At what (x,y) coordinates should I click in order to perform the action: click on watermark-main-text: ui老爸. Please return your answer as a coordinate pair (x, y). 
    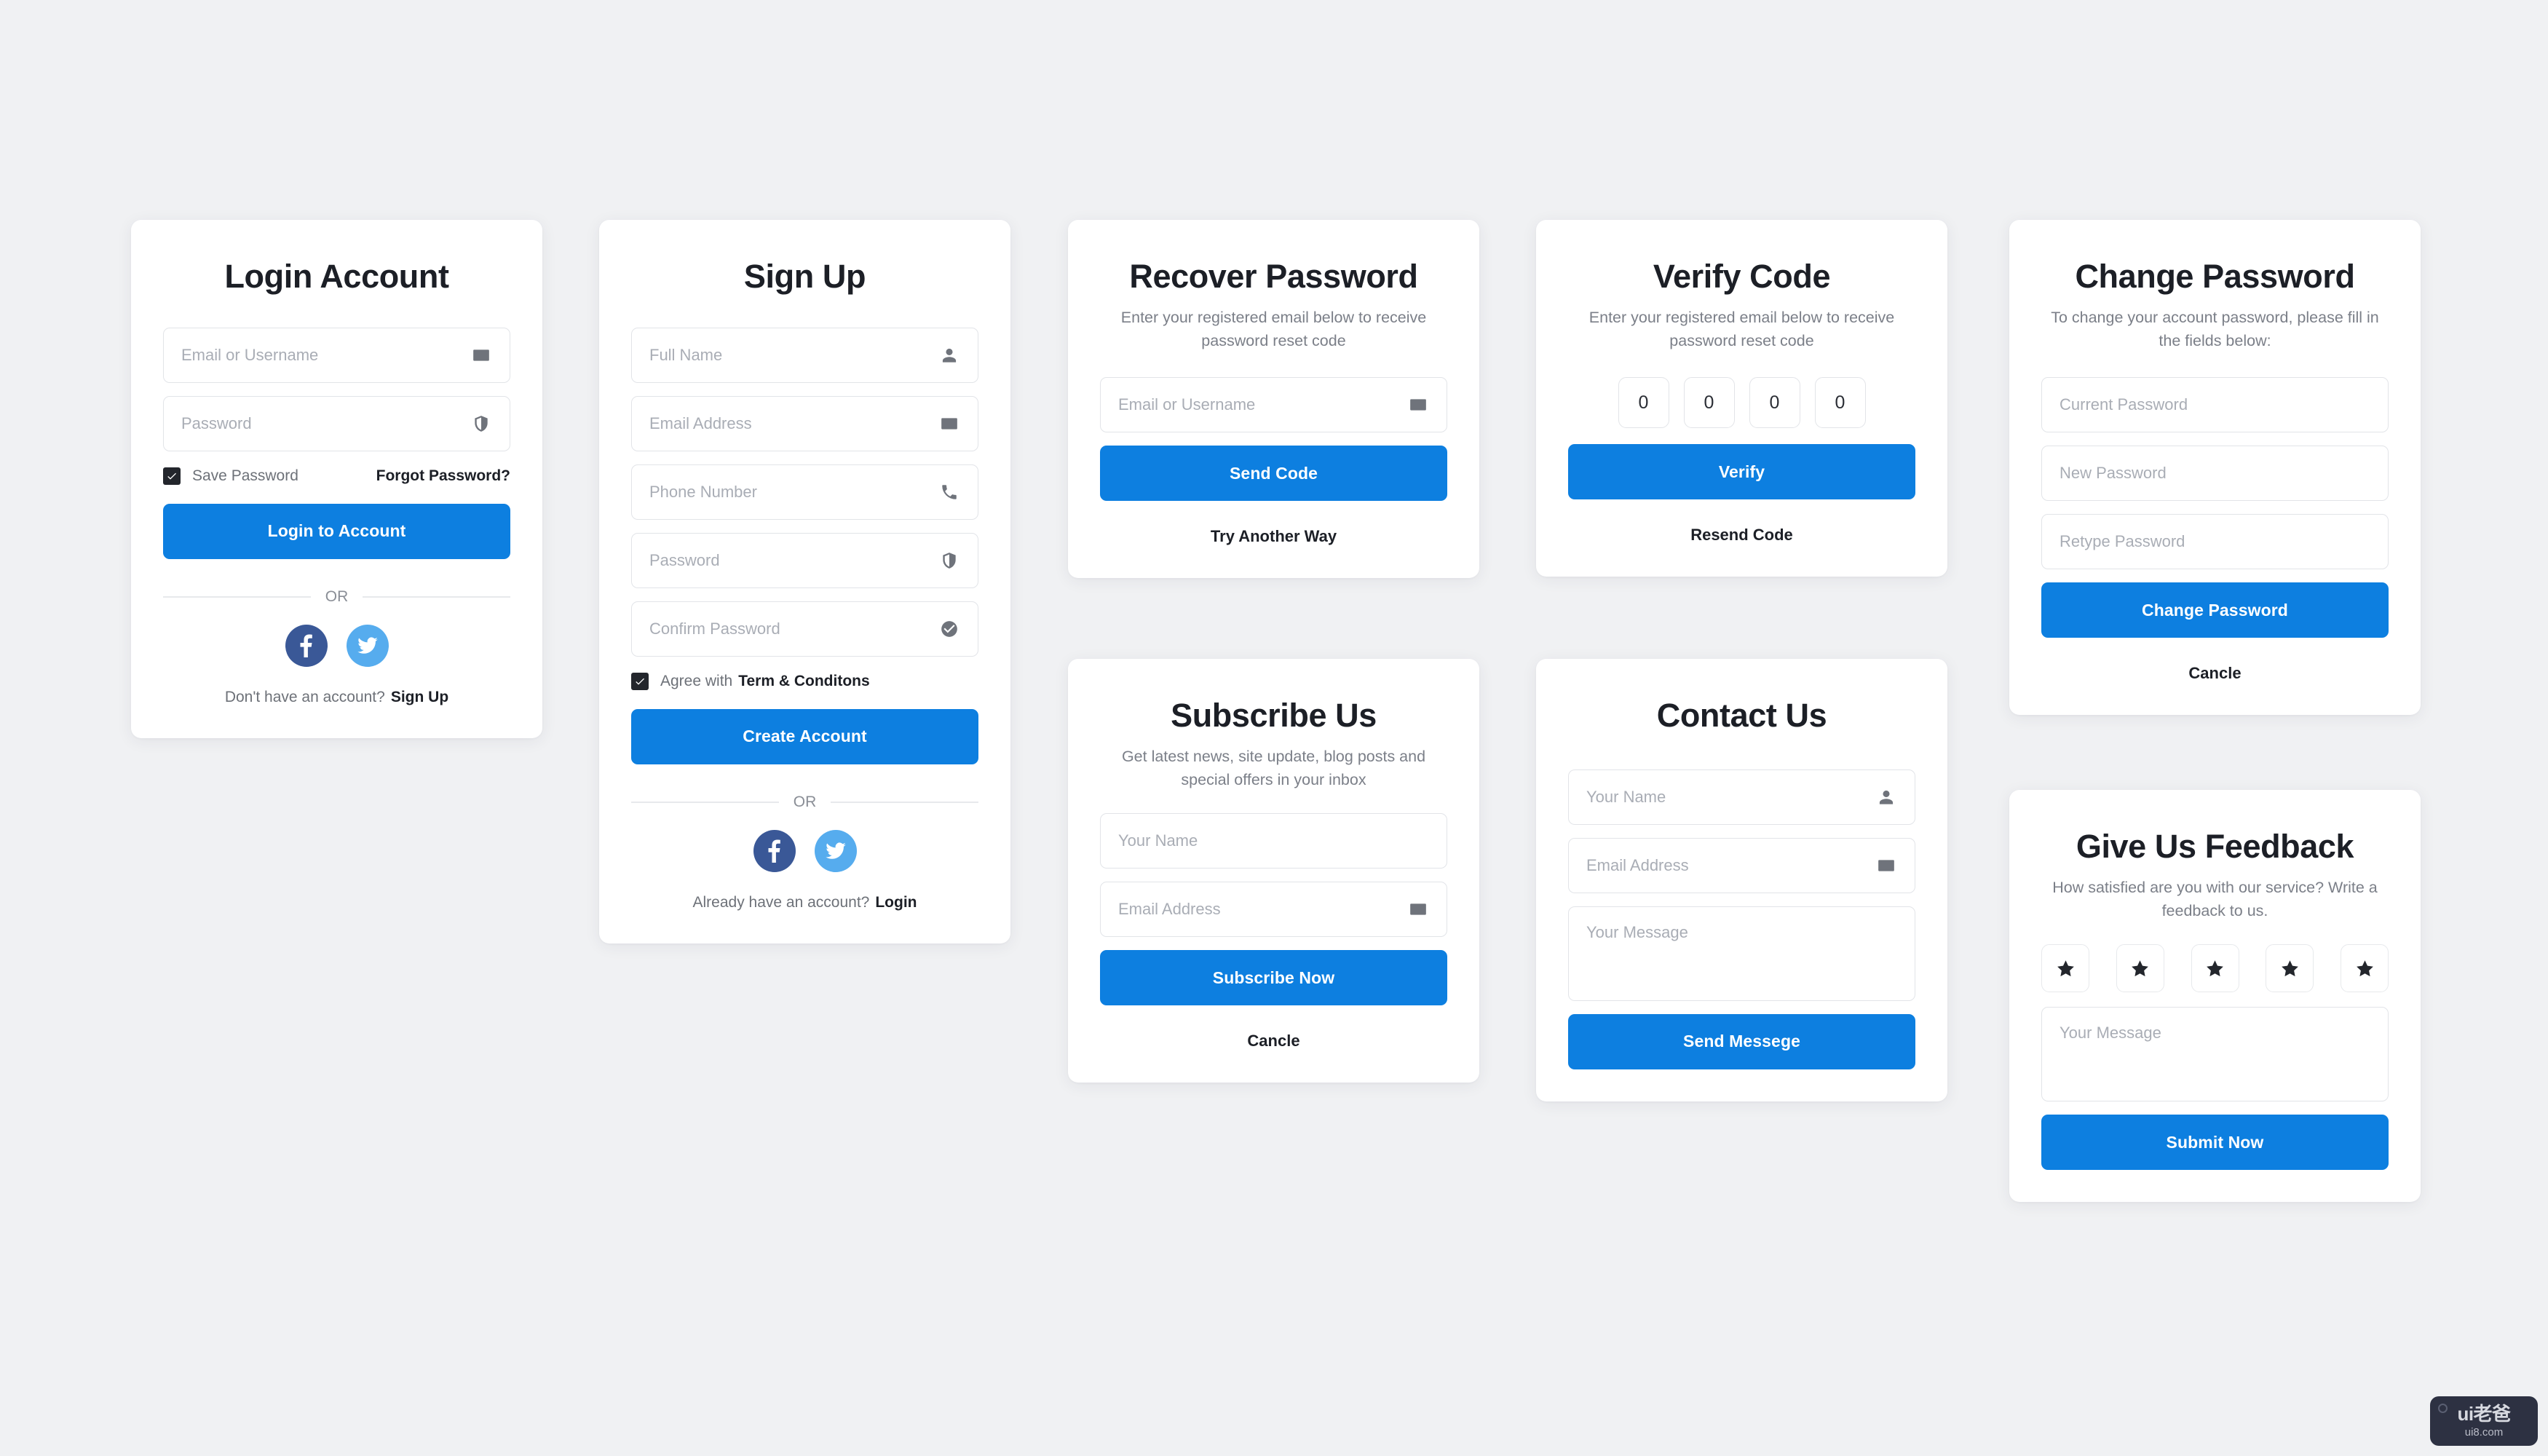
    Looking at the image, I should click on (2484, 1414).